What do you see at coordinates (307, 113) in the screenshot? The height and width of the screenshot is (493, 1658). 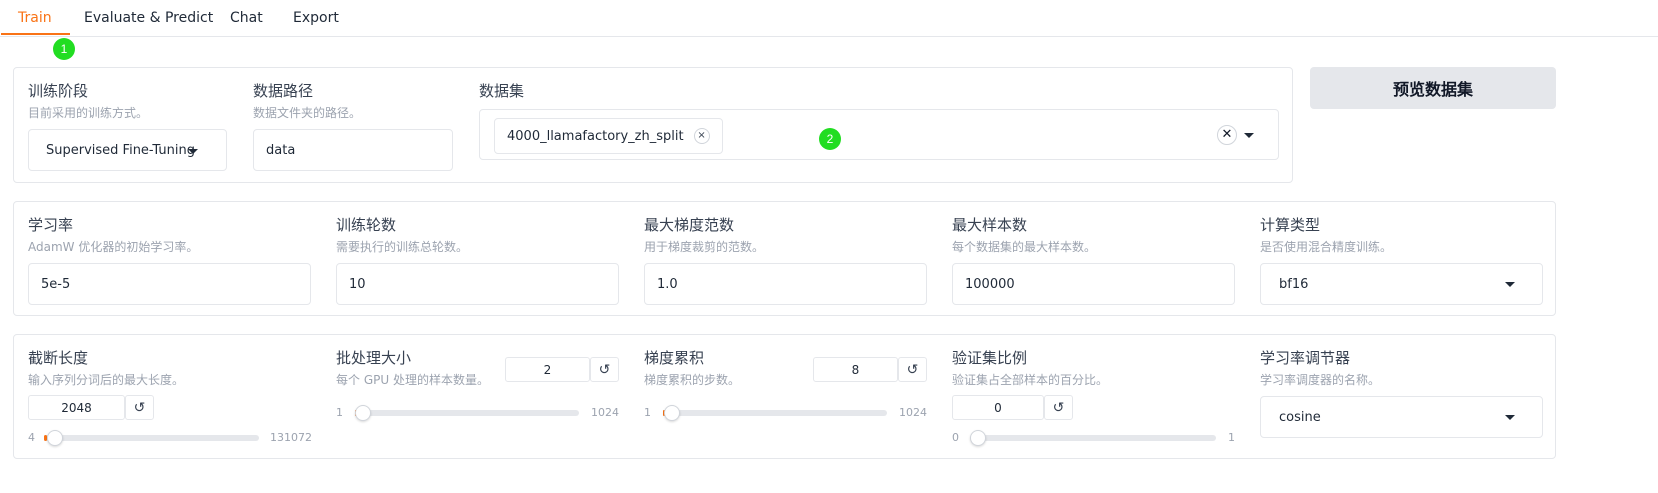 I see `dataset-dir-info: 数据文件夹的路径。` at bounding box center [307, 113].